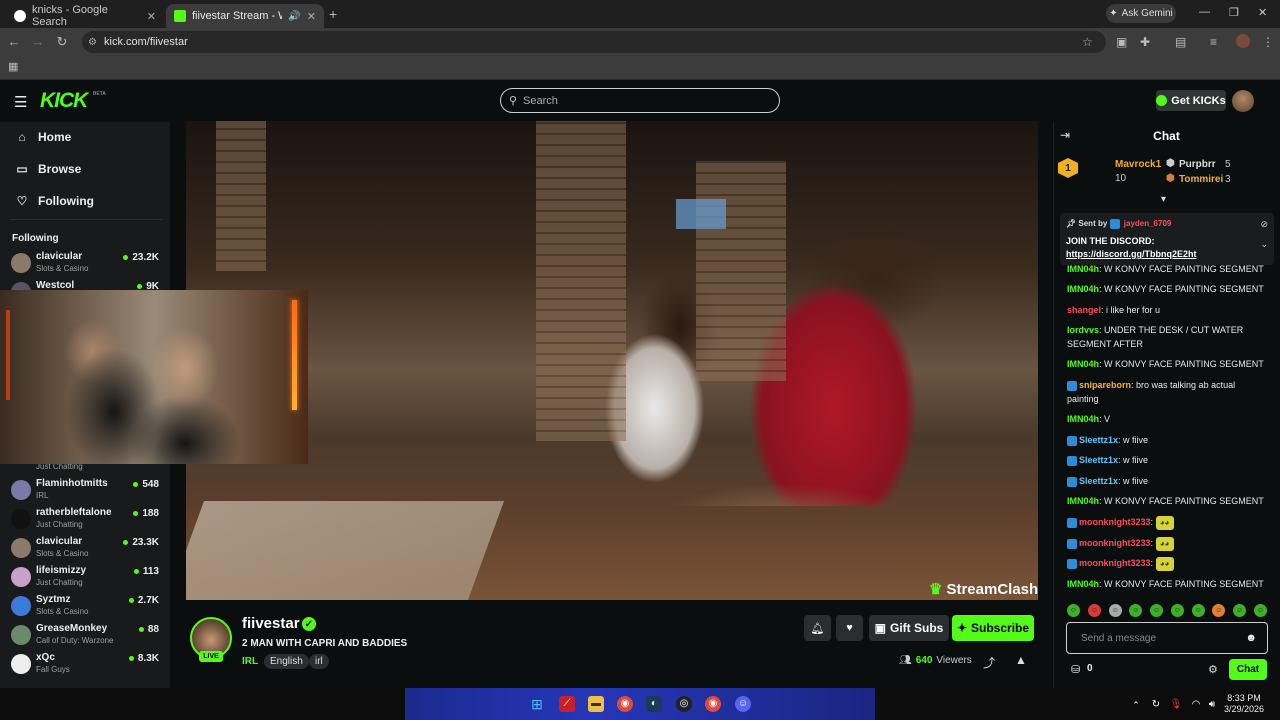 This screenshot has height=720, width=1280. Describe the element at coordinates (1131, 254) in the screenshot. I see `discord-link: https://discord.gg/Tbbnq2E2ht` at that location.